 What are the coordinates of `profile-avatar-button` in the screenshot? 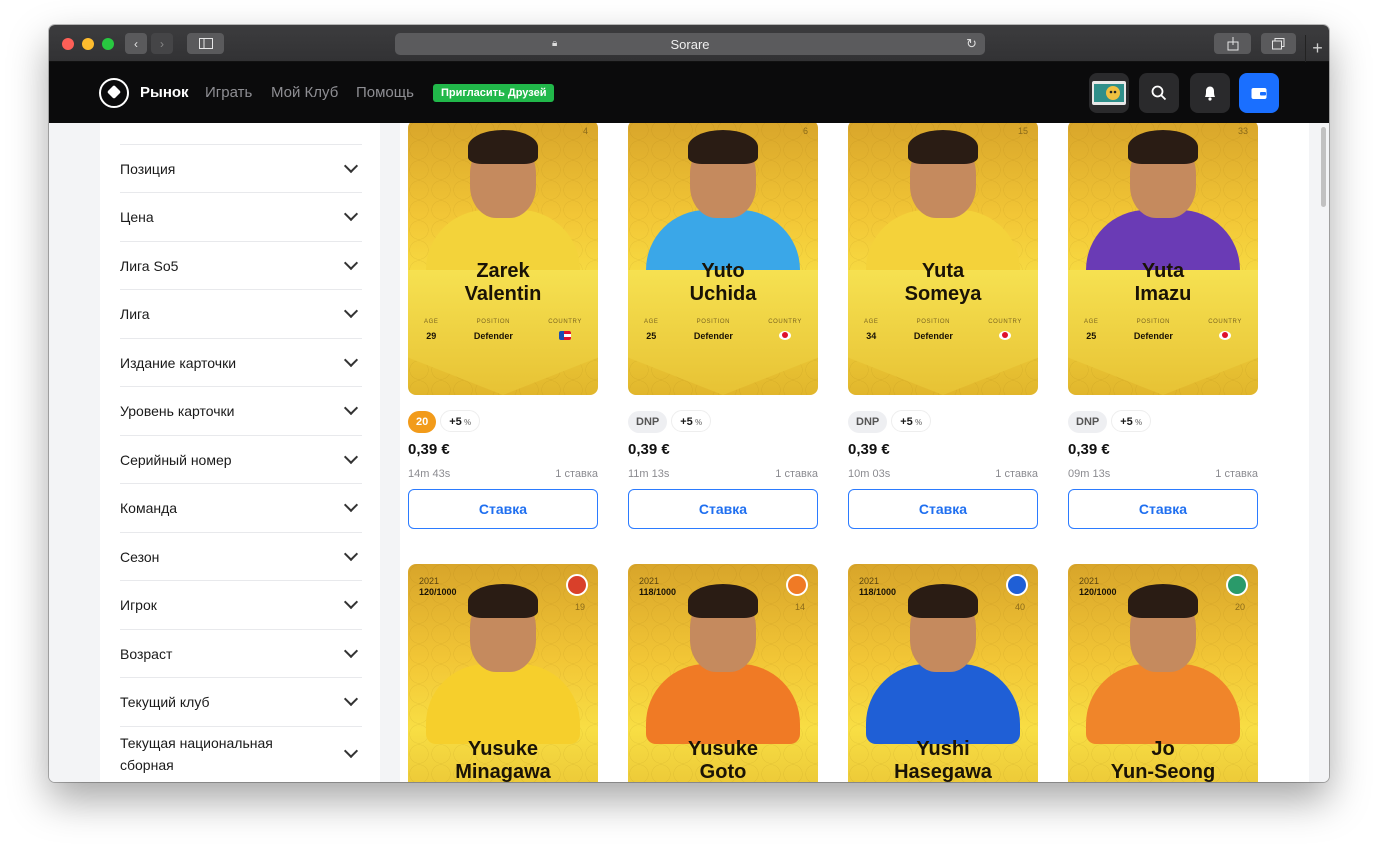 It's located at (1109, 93).